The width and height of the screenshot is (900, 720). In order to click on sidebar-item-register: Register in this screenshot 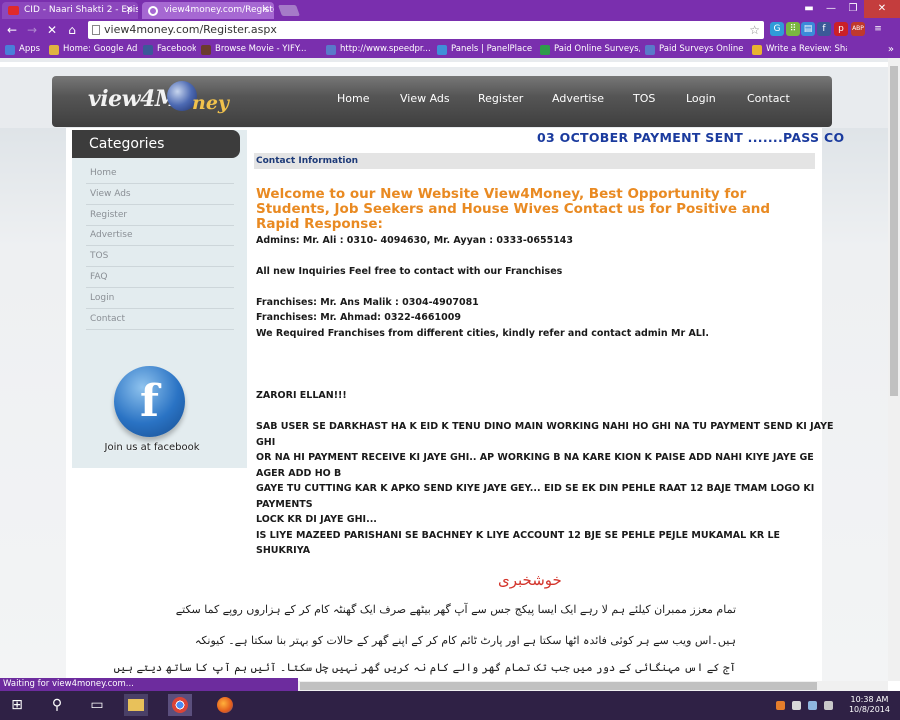, I will do `click(108, 215)`.